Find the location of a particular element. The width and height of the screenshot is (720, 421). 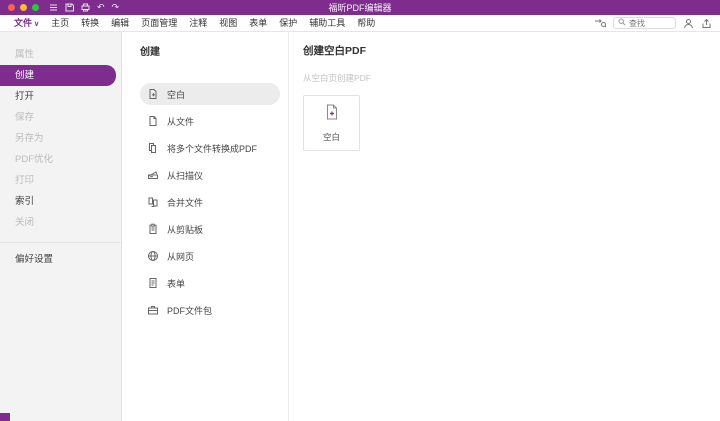

search-box is located at coordinates (644, 23).